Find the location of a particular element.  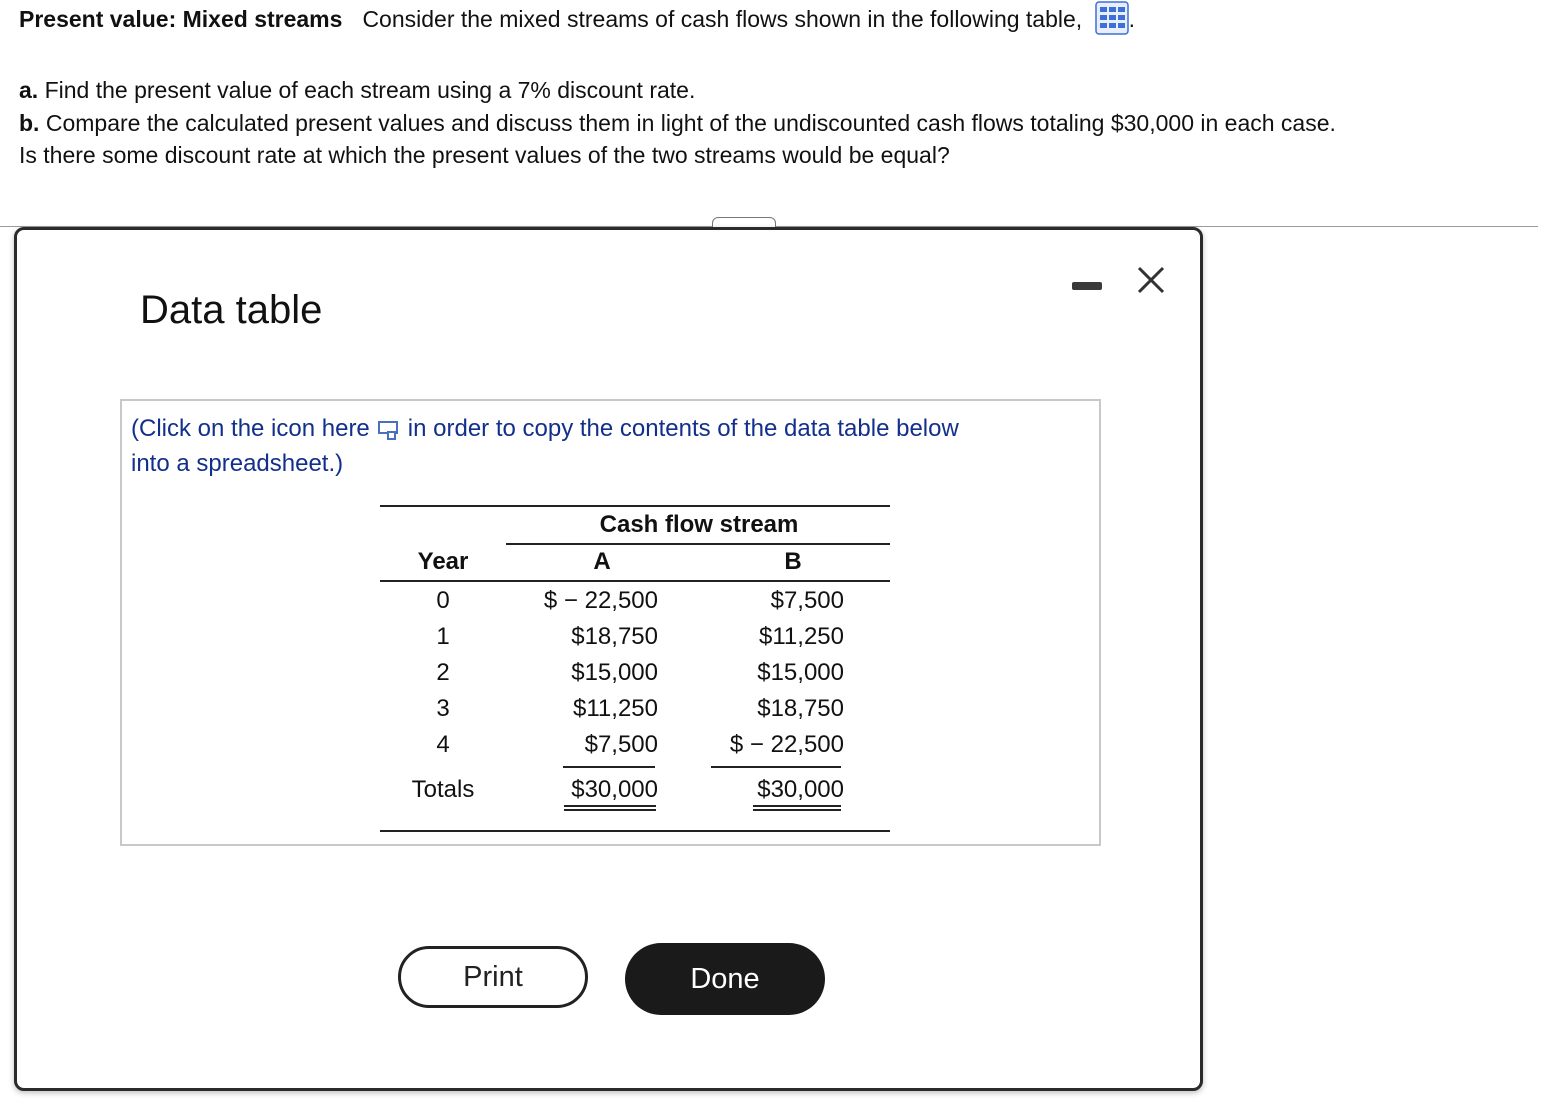

data-table-icon is located at coordinates (1111, 18).